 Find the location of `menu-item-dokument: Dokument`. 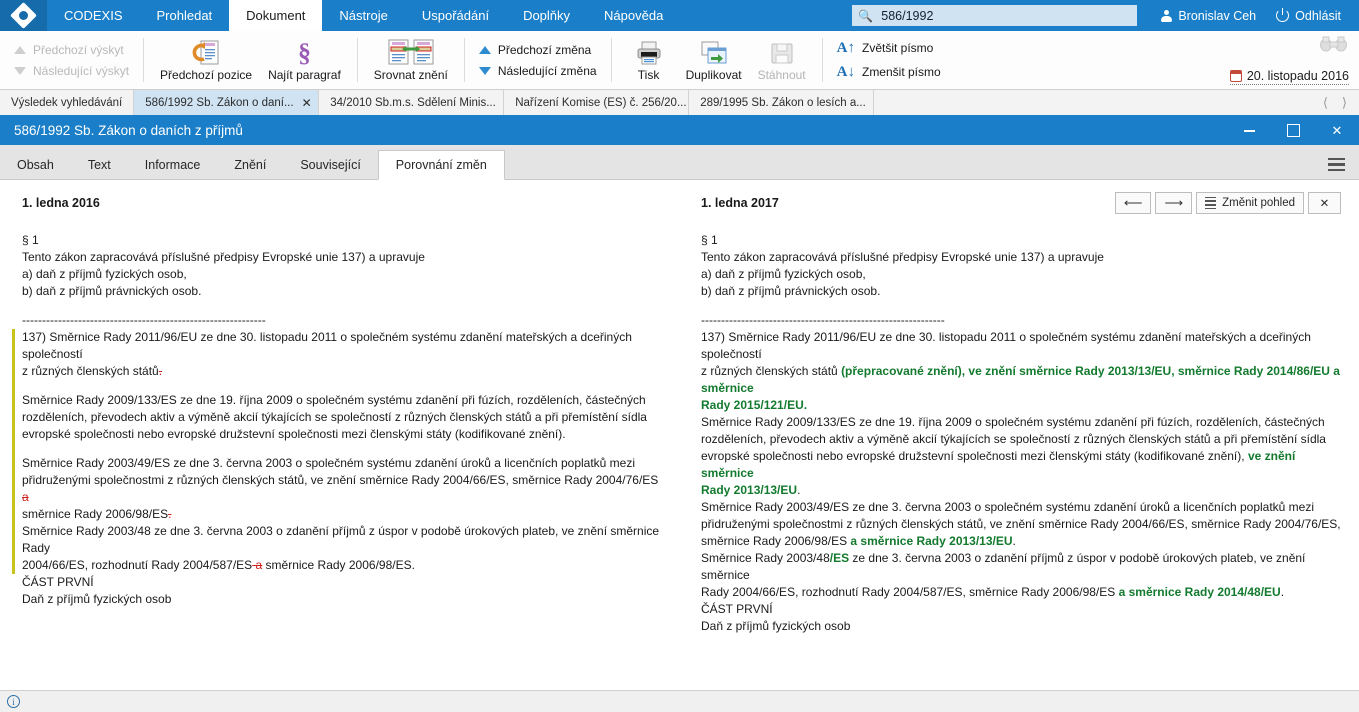

menu-item-dokument: Dokument is located at coordinates (276, 15).